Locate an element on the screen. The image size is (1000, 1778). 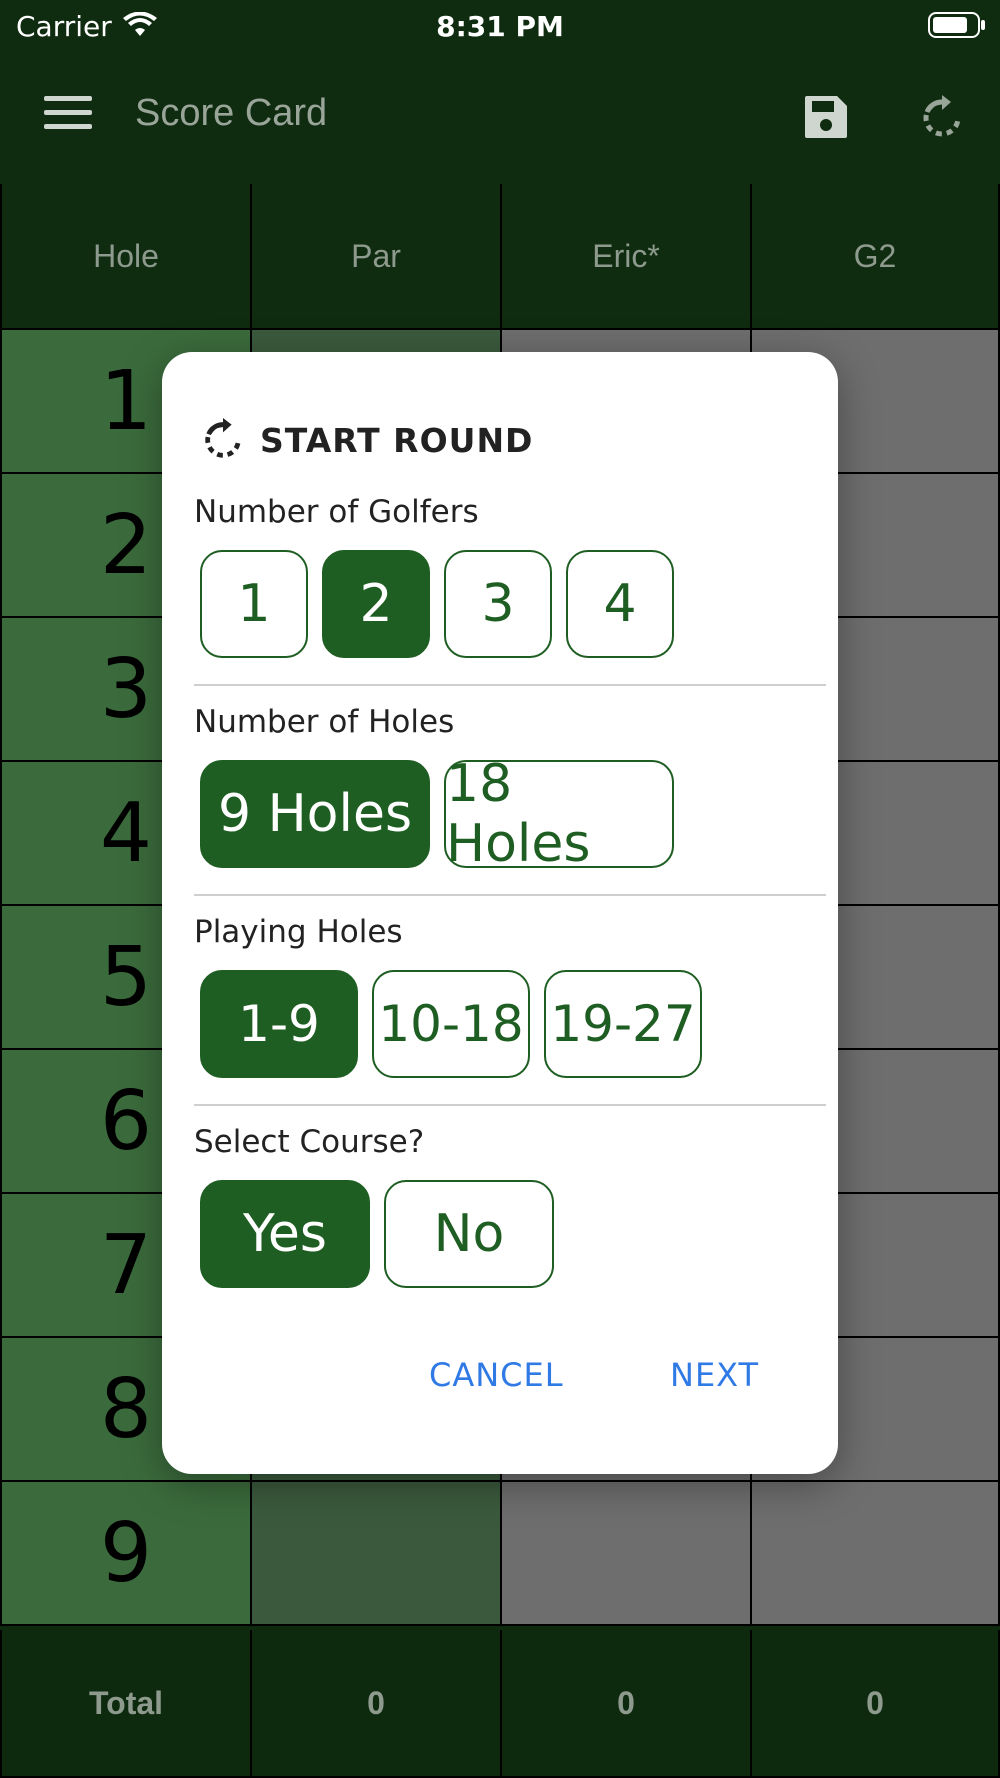
header-par: Par is located at coordinates (375, 257).